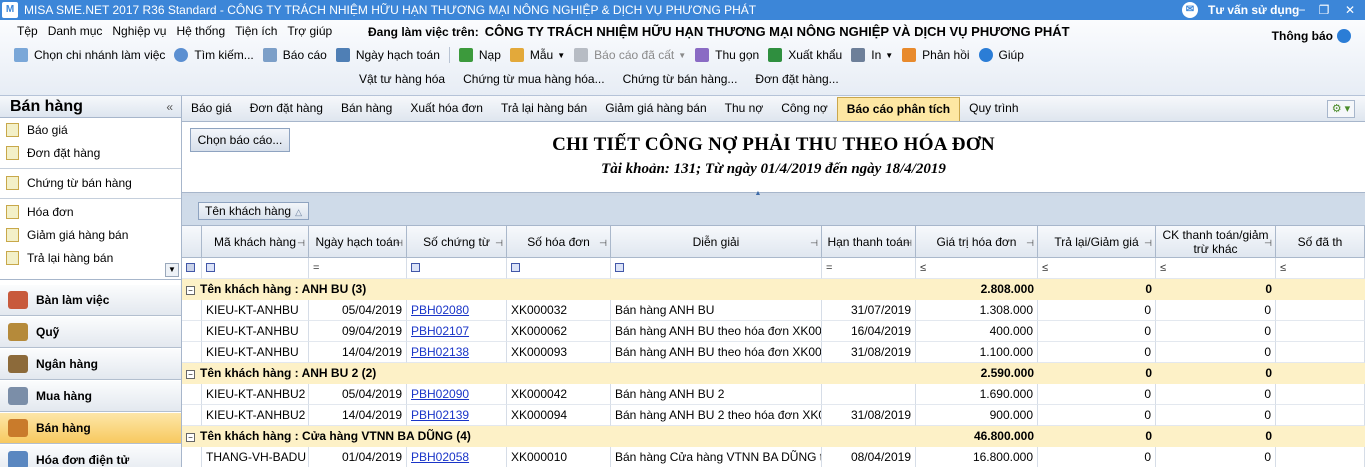  What do you see at coordinates (169, 107) in the screenshot?
I see `collapse-nav-icon: «` at bounding box center [169, 107].